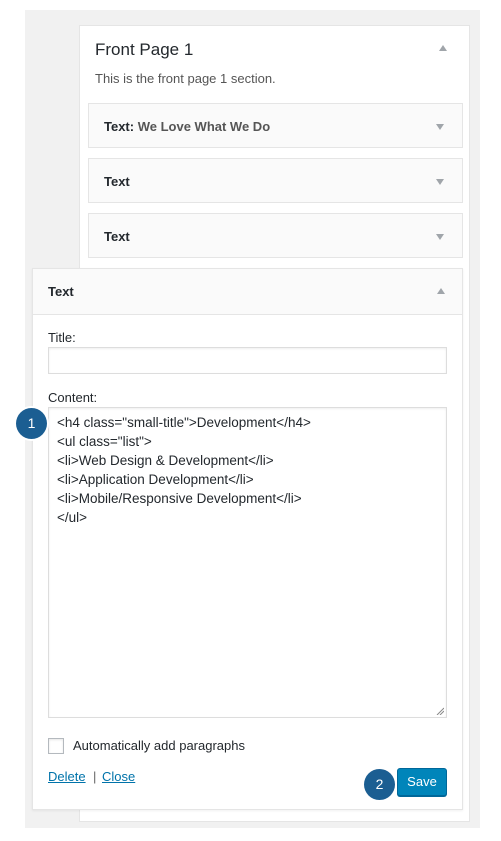 The width and height of the screenshot is (501, 841). Describe the element at coordinates (31, 423) in the screenshot. I see `step-badge-1: 1` at that location.